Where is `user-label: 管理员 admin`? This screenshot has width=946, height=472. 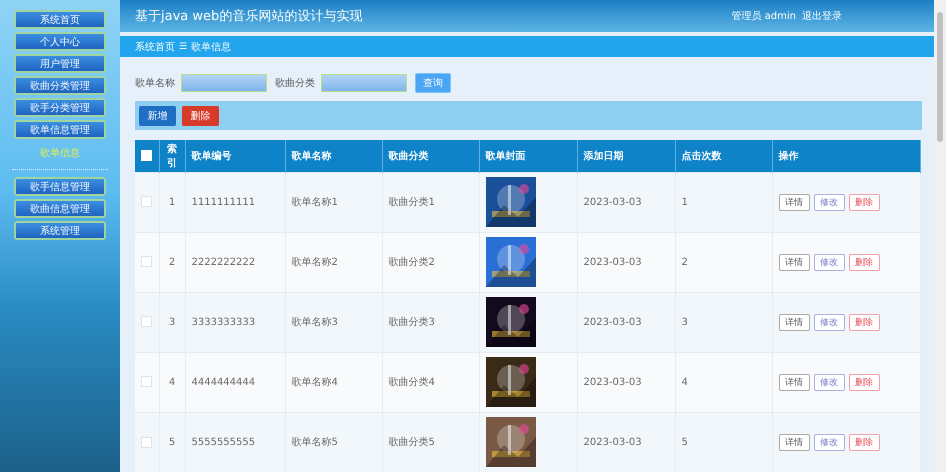
user-label: 管理员 admin is located at coordinates (763, 17).